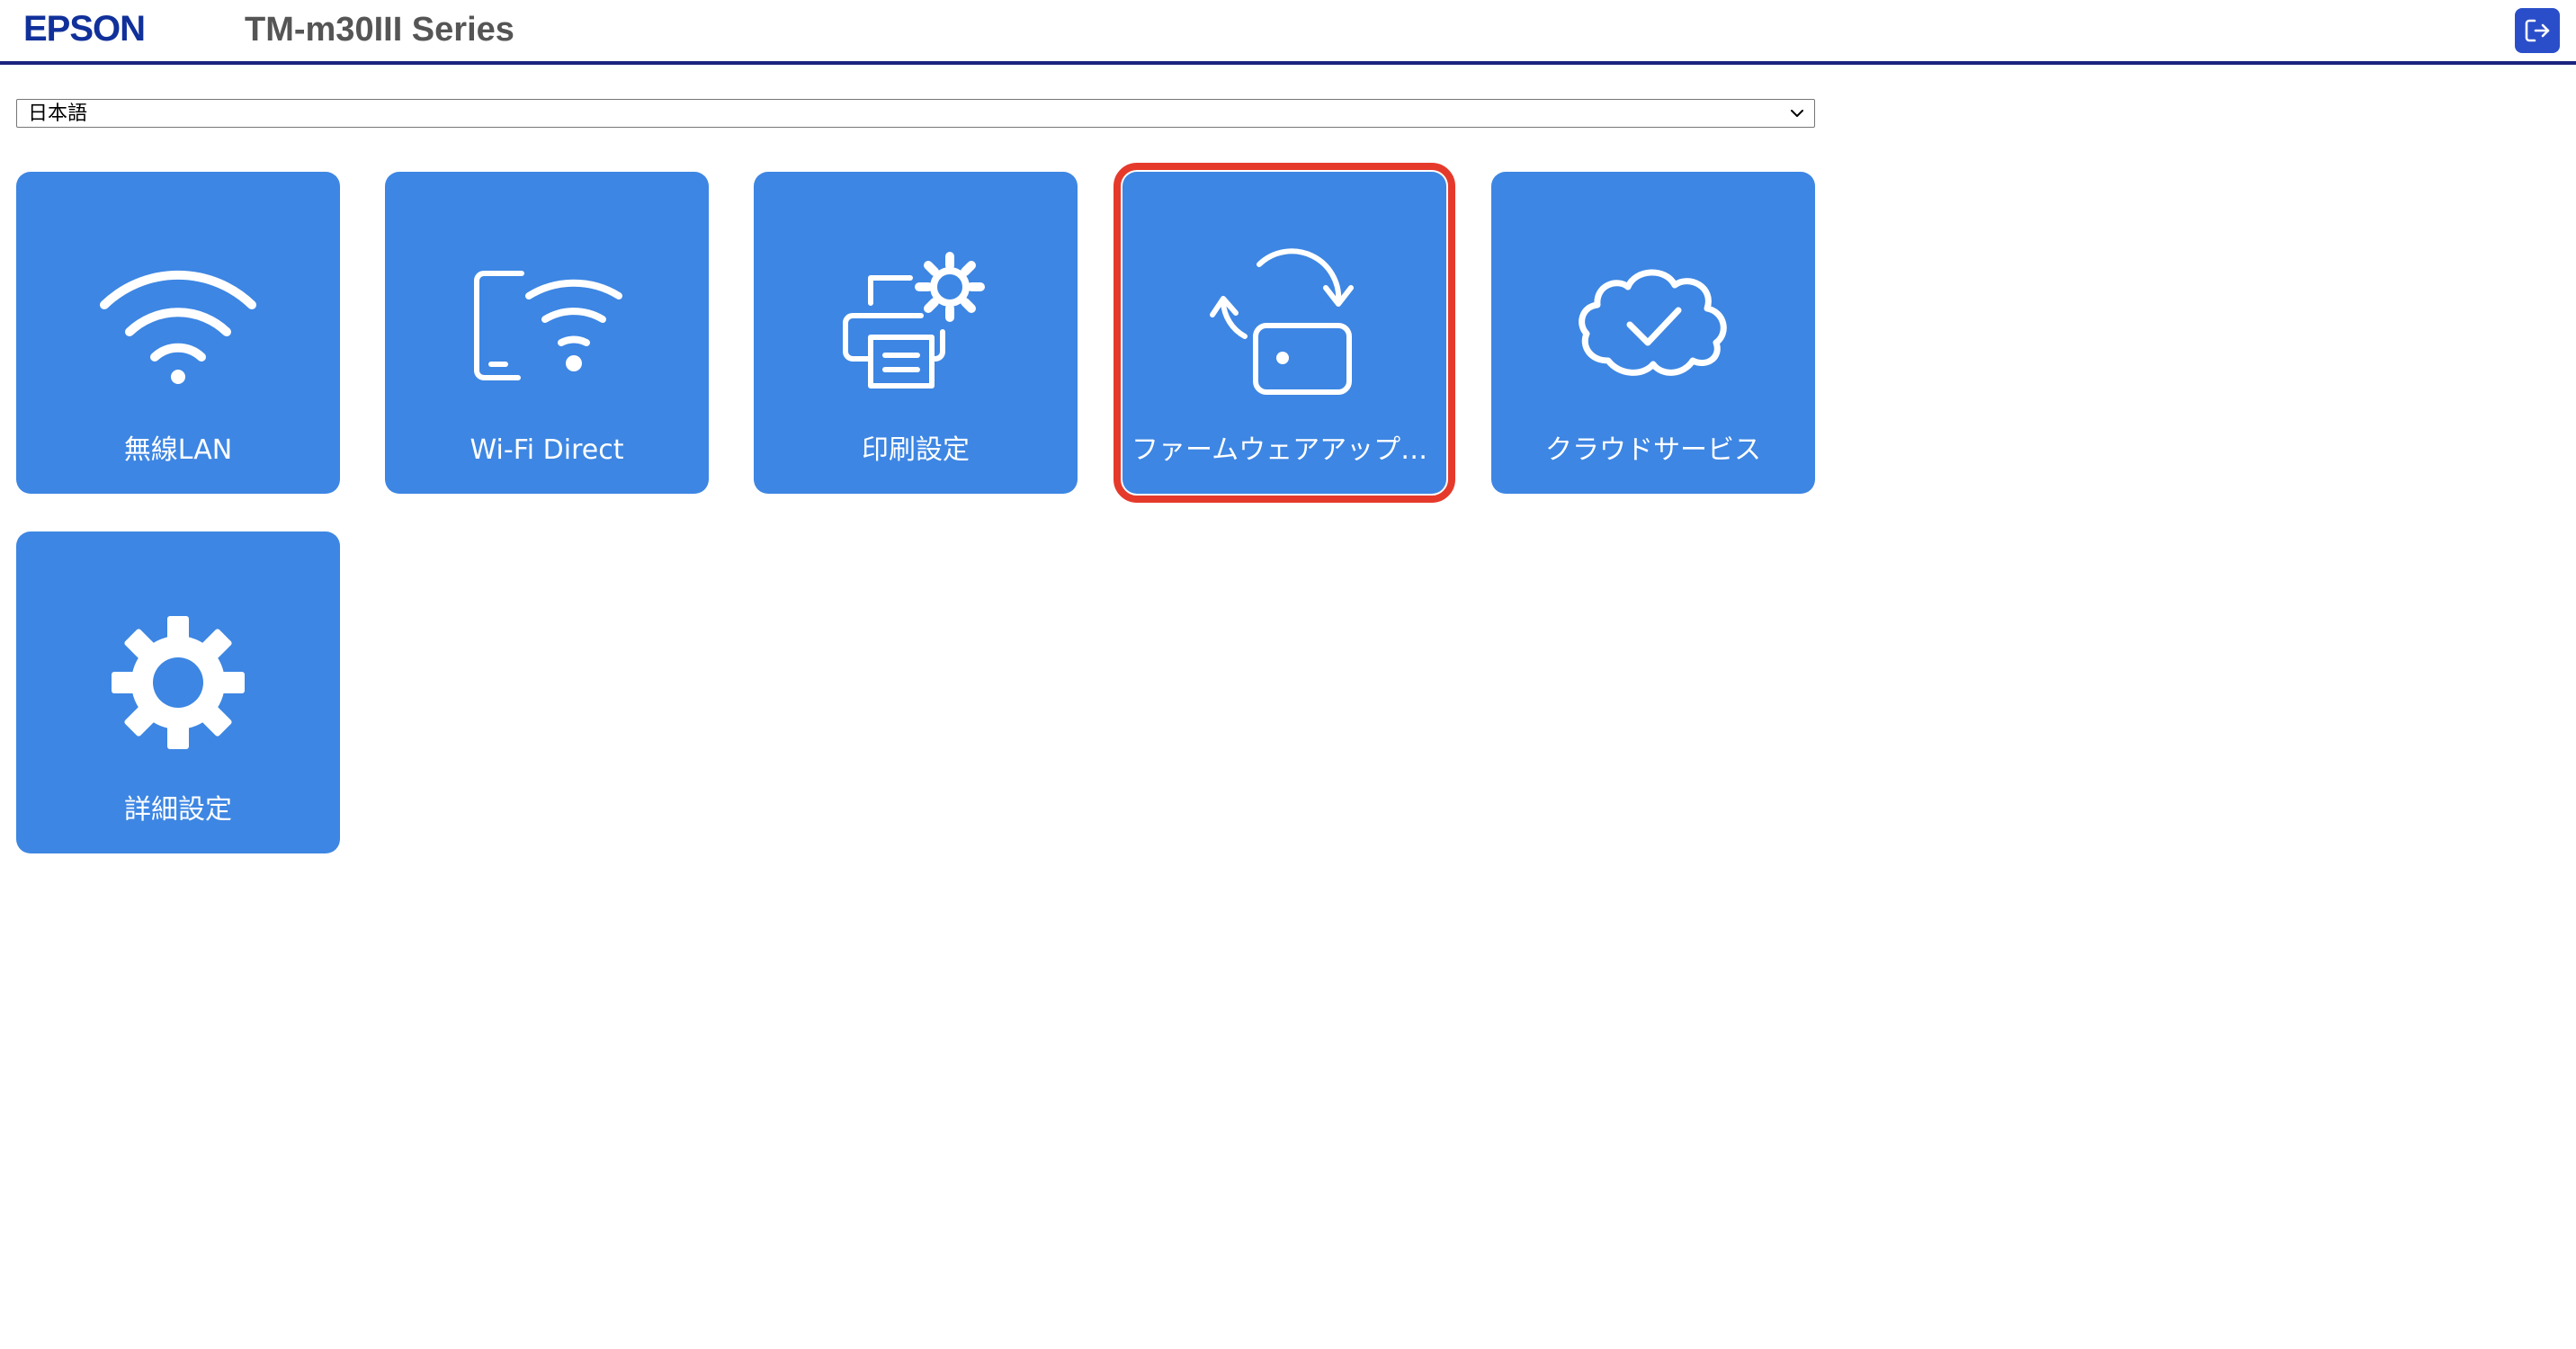 Image resolution: width=2576 pixels, height=1349 pixels. I want to click on tile-label: ファームウェアアップデート, so click(1284, 450).